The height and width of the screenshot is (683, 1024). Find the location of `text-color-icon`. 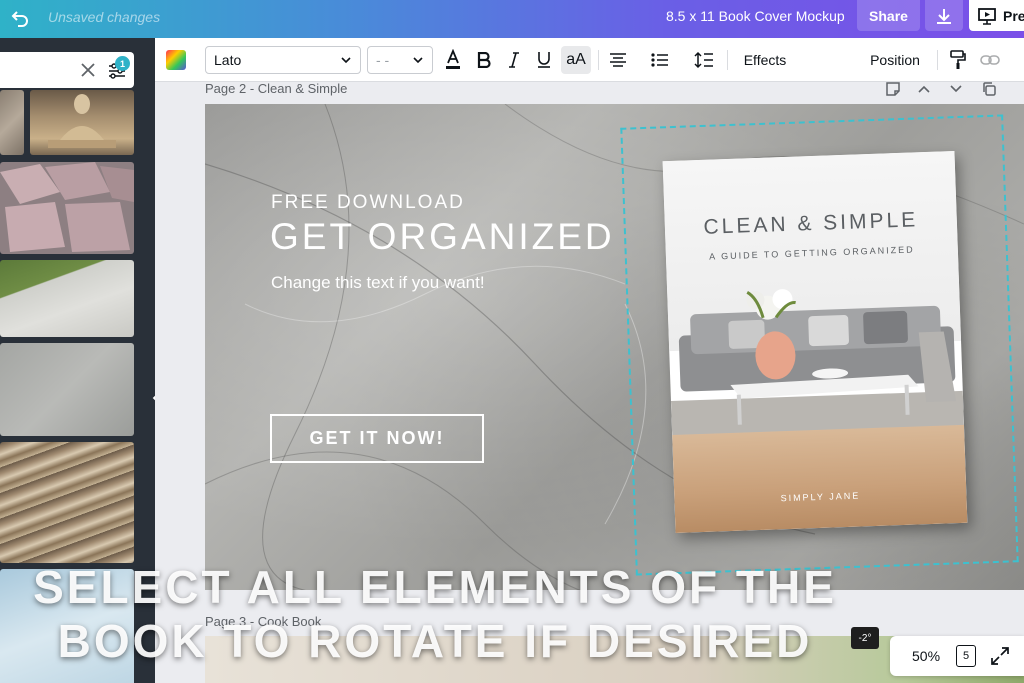

text-color-icon is located at coordinates (453, 59).